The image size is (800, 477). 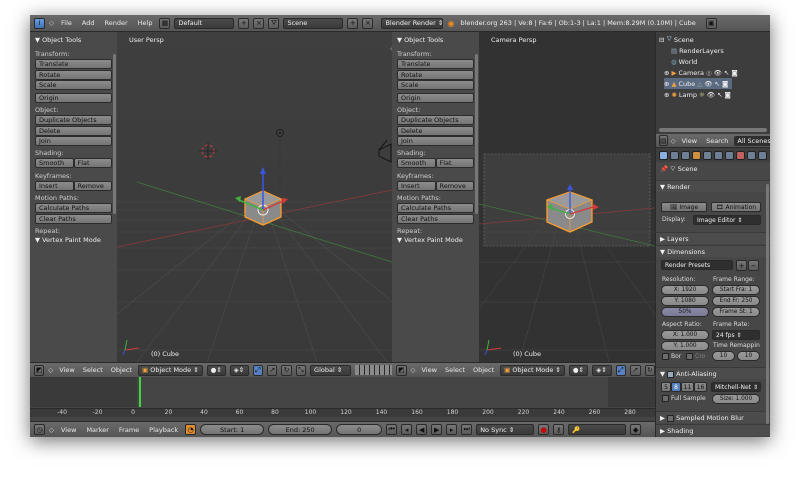 I want to click on remove-preset-icon: −, so click(x=753, y=265).